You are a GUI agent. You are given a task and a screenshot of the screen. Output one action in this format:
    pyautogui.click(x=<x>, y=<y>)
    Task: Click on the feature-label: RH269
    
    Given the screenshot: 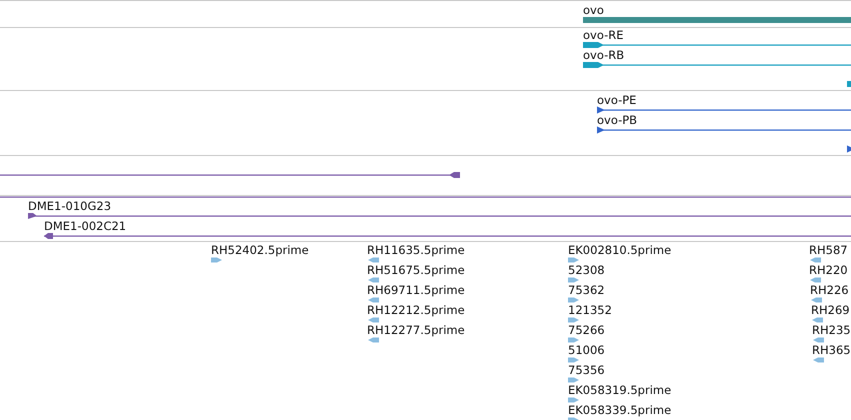 What is the action you would take?
    pyautogui.click(x=830, y=310)
    